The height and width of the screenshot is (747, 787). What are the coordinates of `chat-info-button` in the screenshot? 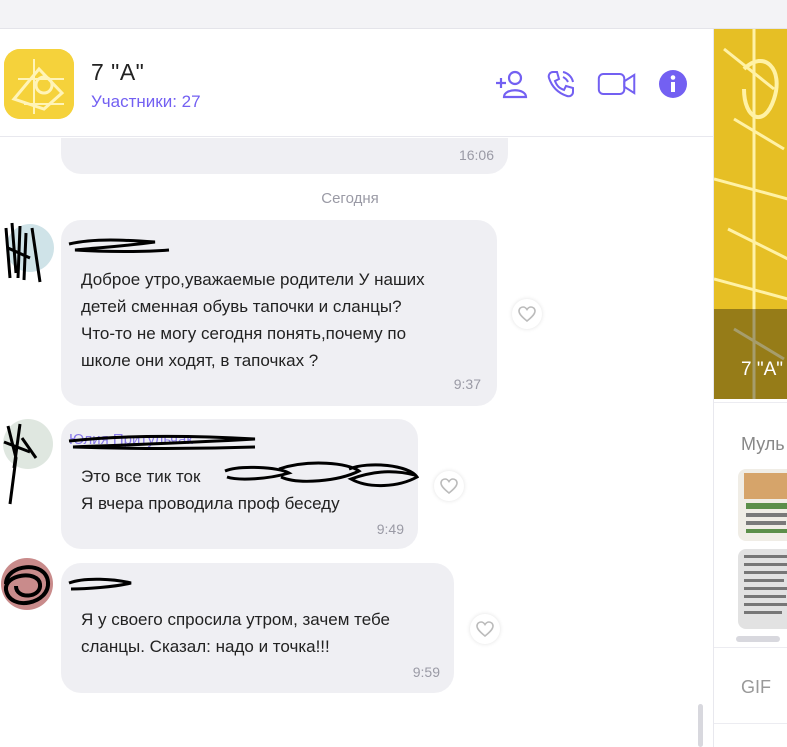 It's located at (673, 84).